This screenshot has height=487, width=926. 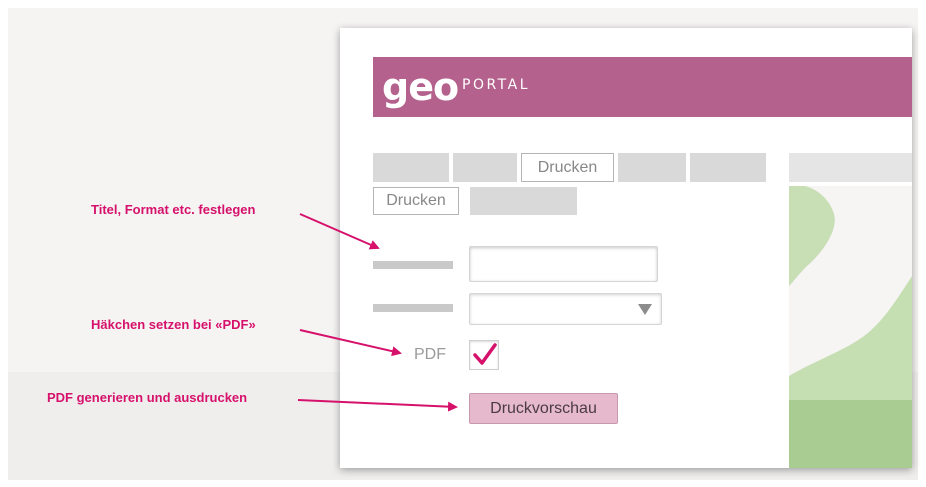 I want to click on arrow-generate, so click(x=377, y=405).